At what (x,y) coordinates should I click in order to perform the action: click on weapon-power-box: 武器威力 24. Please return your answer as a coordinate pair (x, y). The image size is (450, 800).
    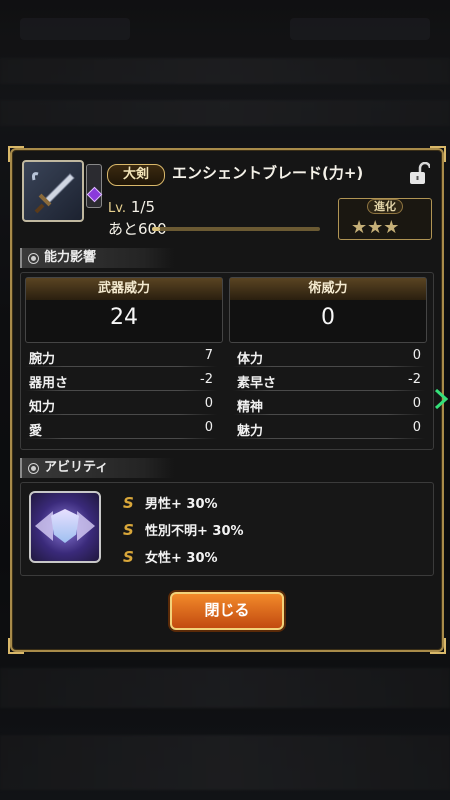
    Looking at the image, I should click on (124, 310).